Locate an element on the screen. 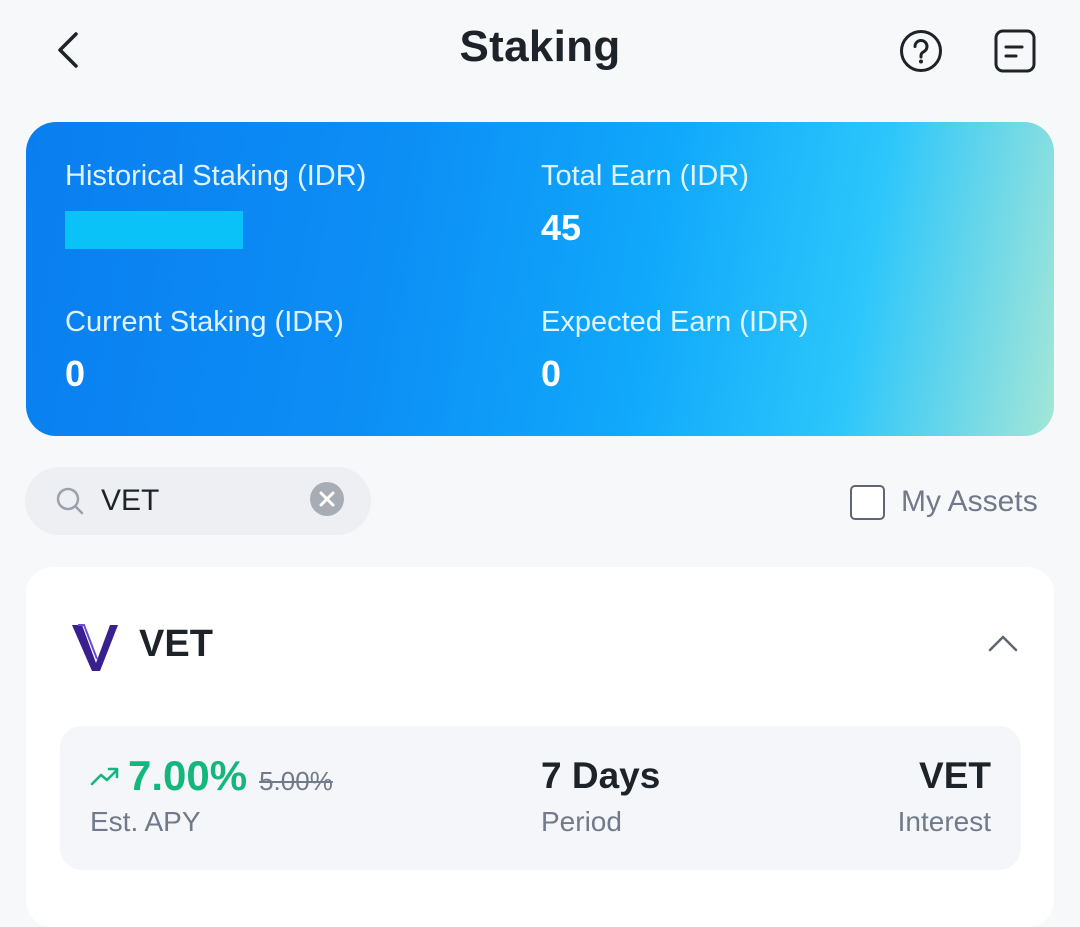 The height and width of the screenshot is (927, 1080). help-button is located at coordinates (921, 51).